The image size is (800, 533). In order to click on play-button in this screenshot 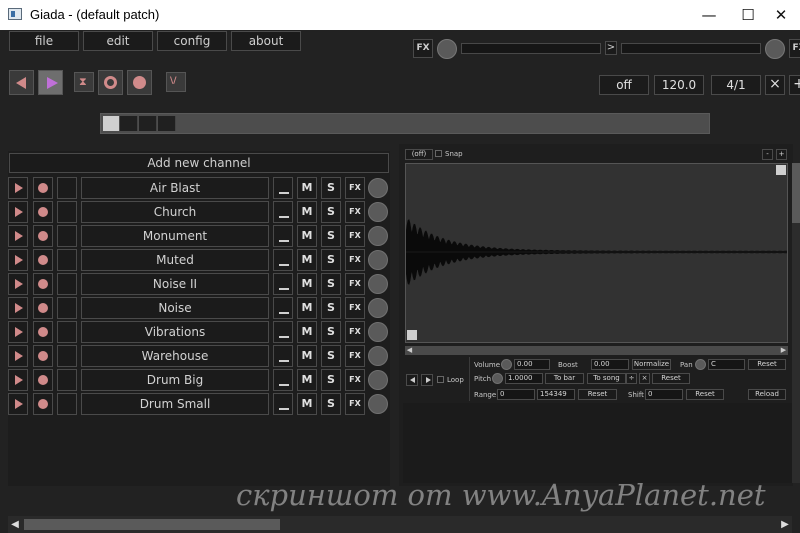, I will do `click(50, 82)`.